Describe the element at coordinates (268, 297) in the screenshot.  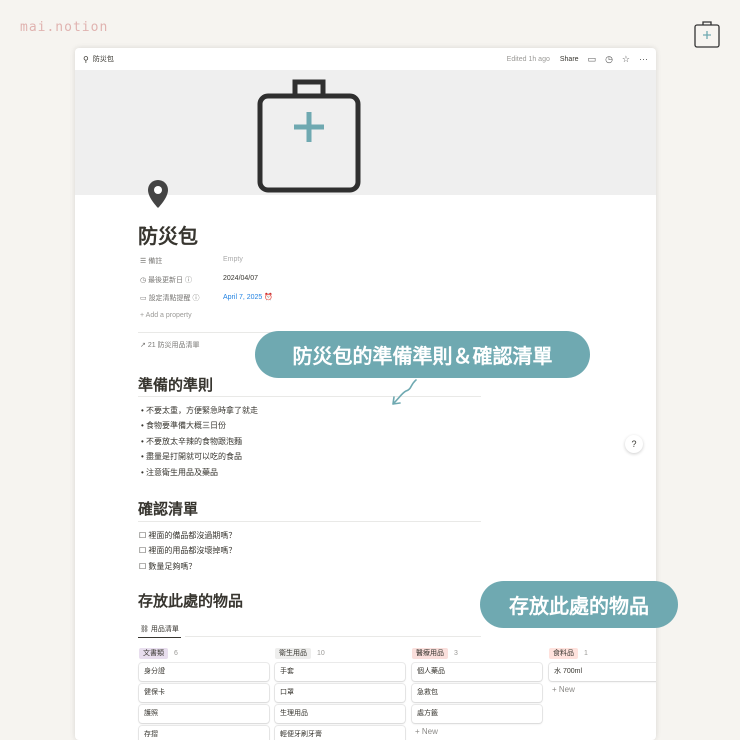
I see `alarm-icon: ⏰` at that location.